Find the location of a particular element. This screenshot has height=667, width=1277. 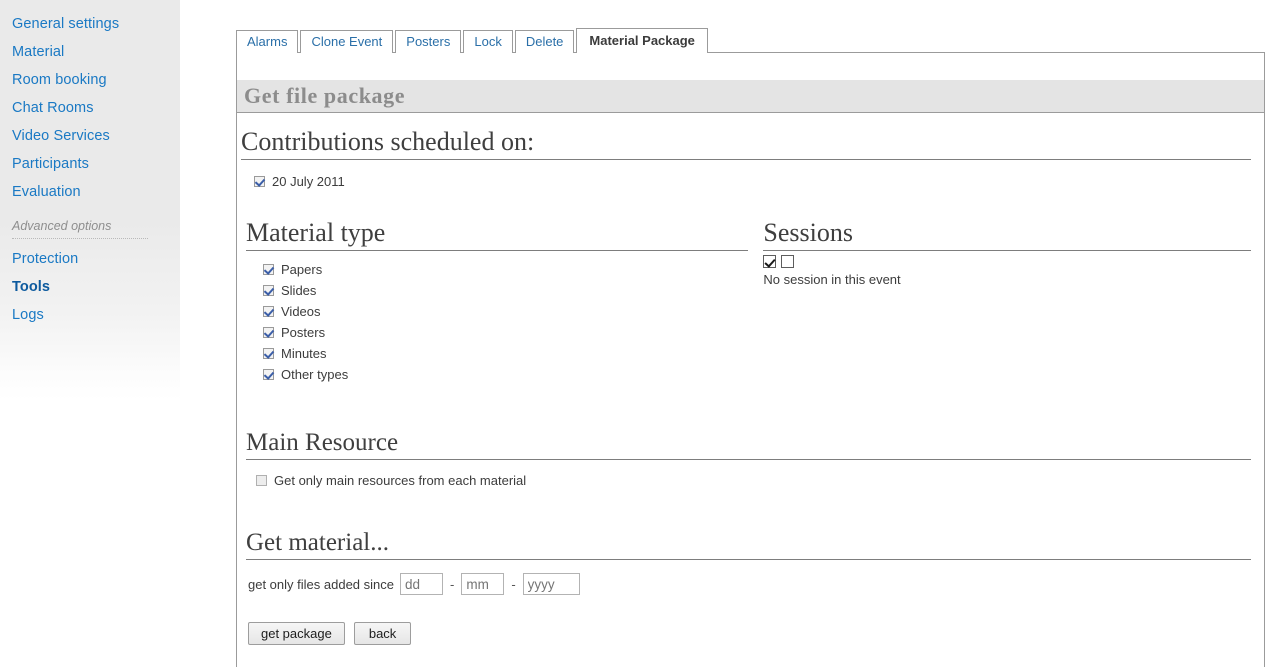

sessions-select-none-checkbox is located at coordinates (788, 261).